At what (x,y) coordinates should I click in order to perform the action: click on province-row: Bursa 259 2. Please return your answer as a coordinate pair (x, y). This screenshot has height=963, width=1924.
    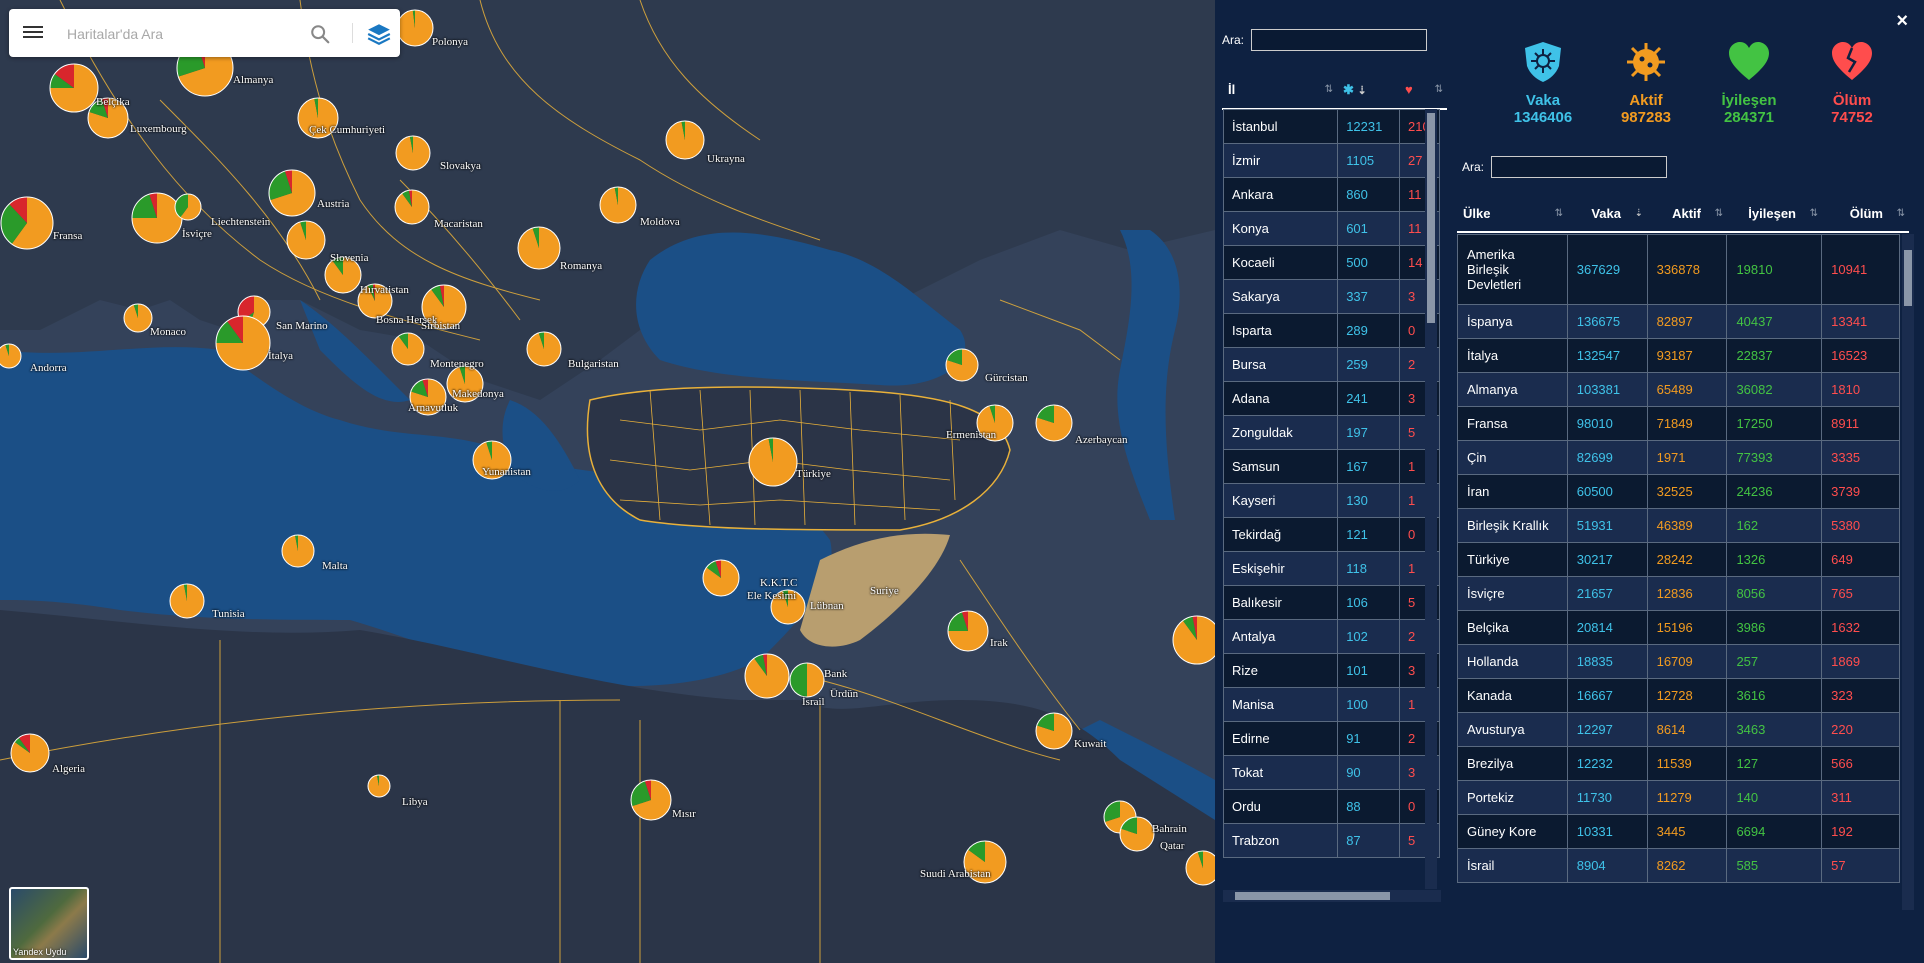
    Looking at the image, I should click on (1331, 364).